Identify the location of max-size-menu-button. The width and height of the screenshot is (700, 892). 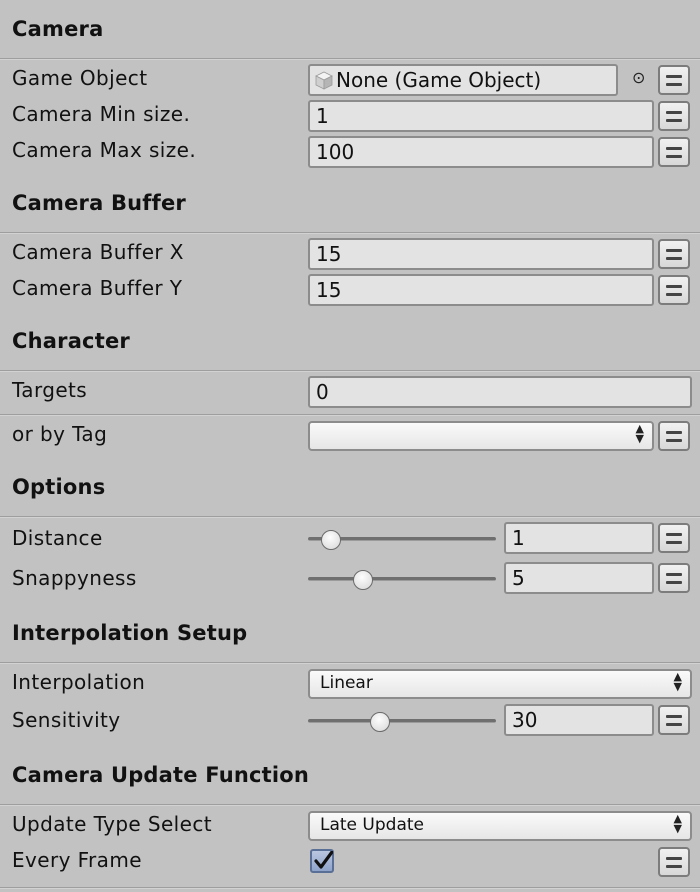
(674, 152).